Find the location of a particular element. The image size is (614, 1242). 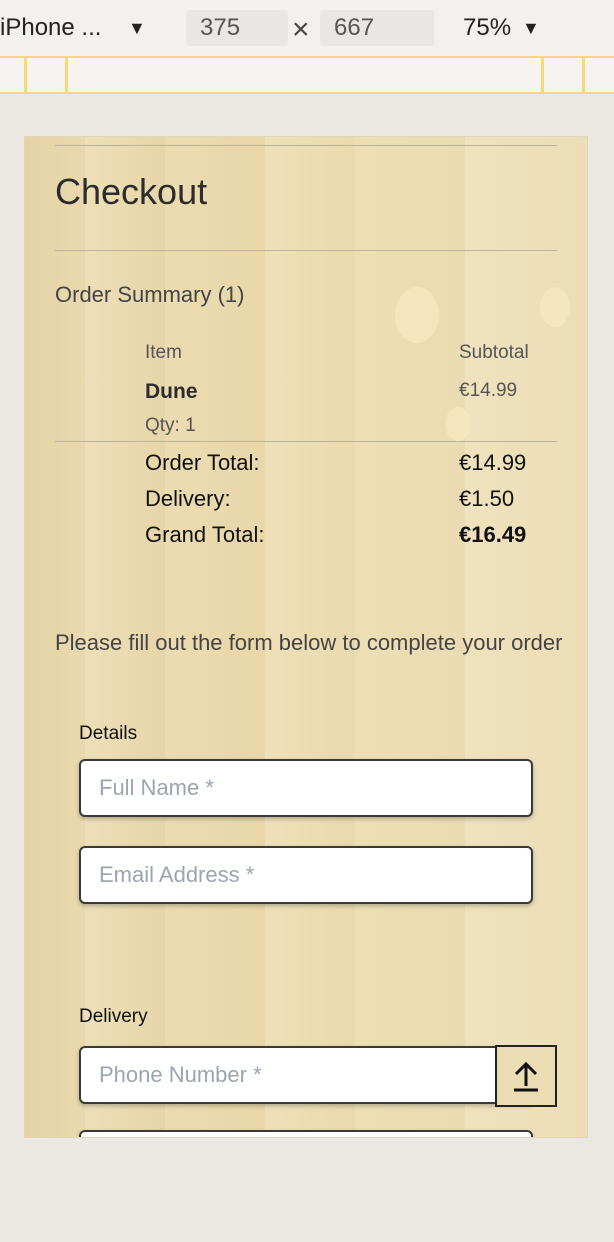

details-fieldset-label: Details is located at coordinates (108, 733).